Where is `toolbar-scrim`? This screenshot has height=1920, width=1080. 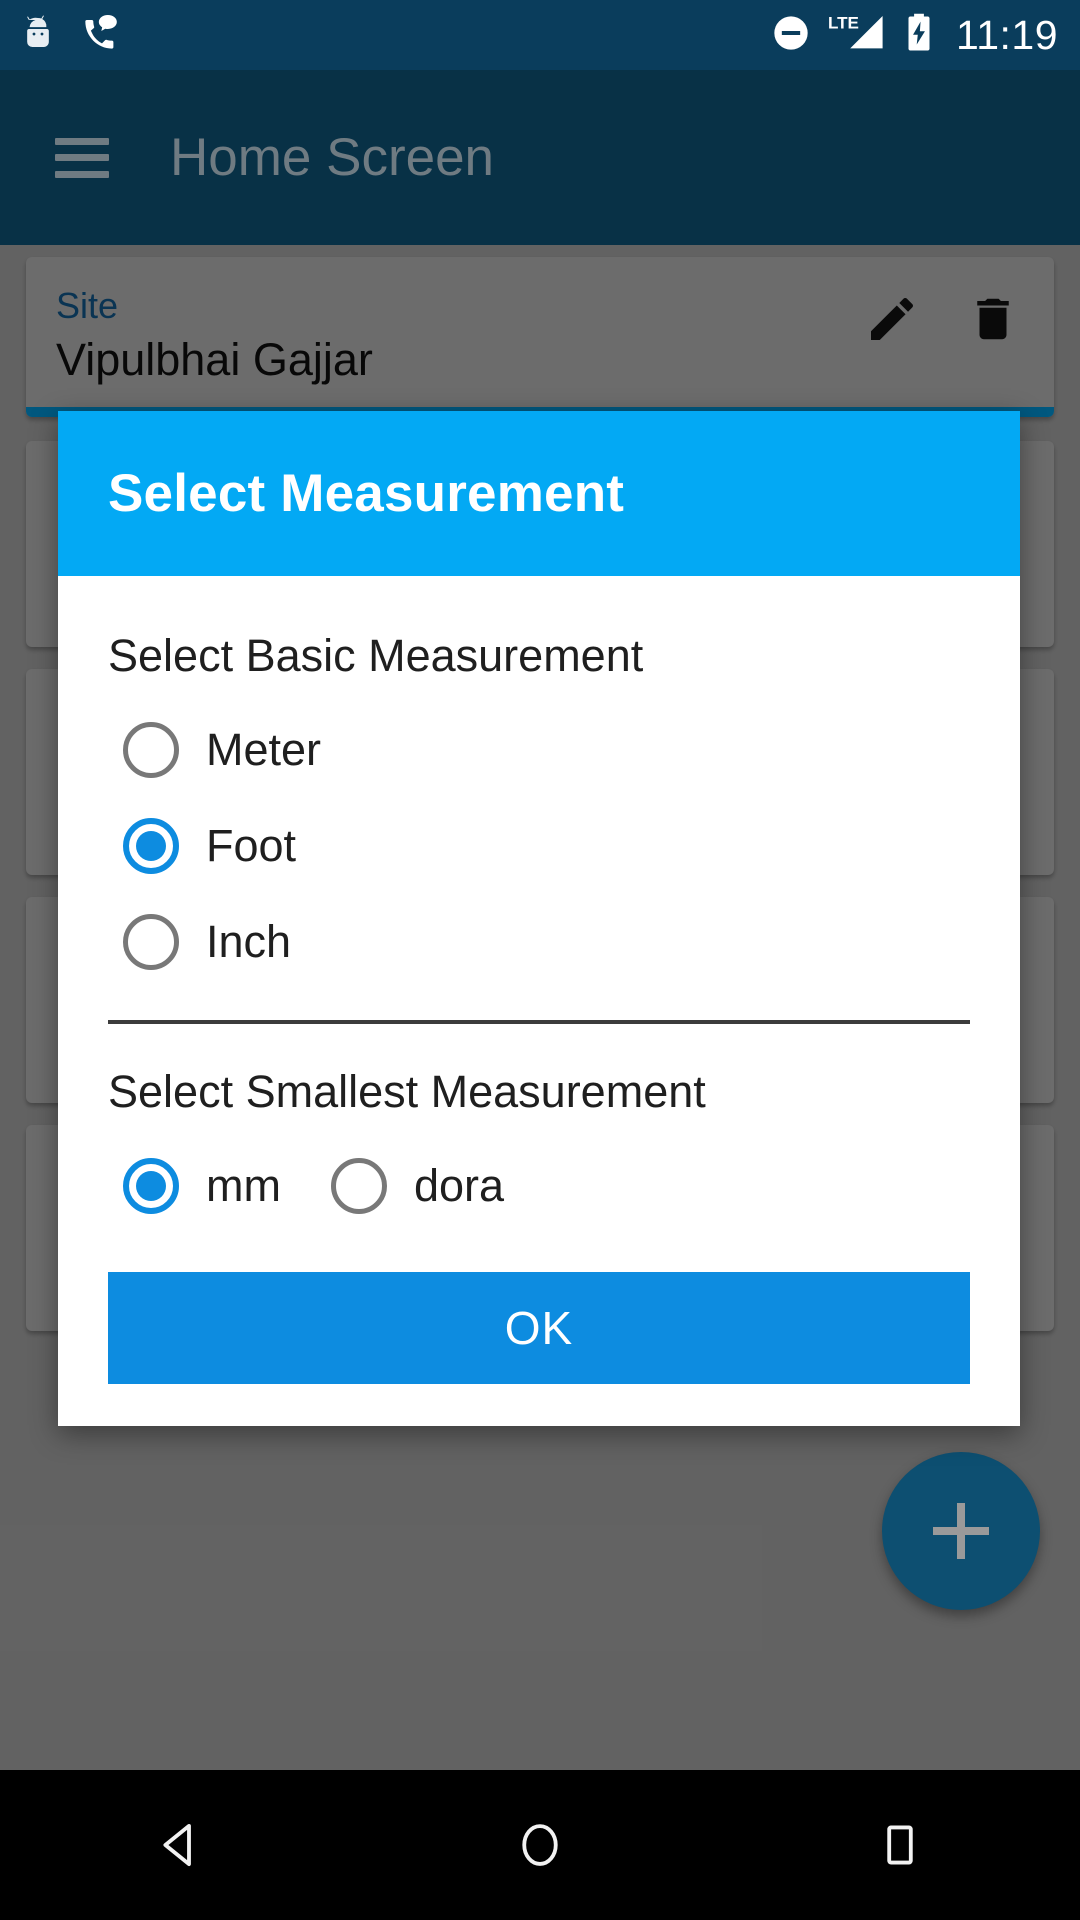 toolbar-scrim is located at coordinates (540, 157).